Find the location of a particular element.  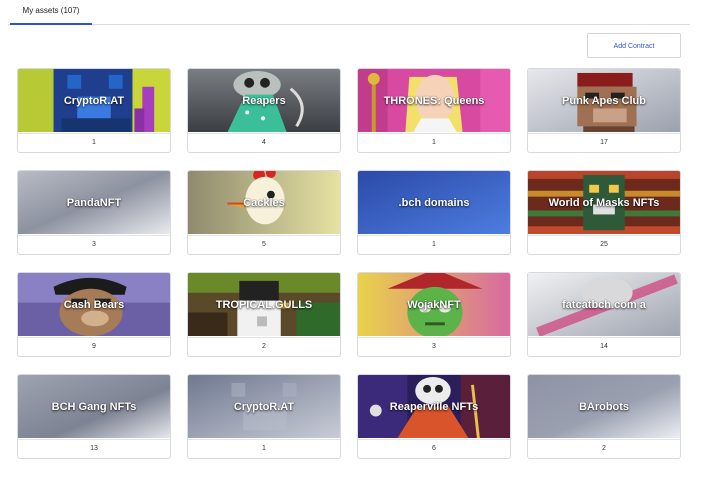

collection-card: Reaperville NFTs 6 is located at coordinates (434, 416).